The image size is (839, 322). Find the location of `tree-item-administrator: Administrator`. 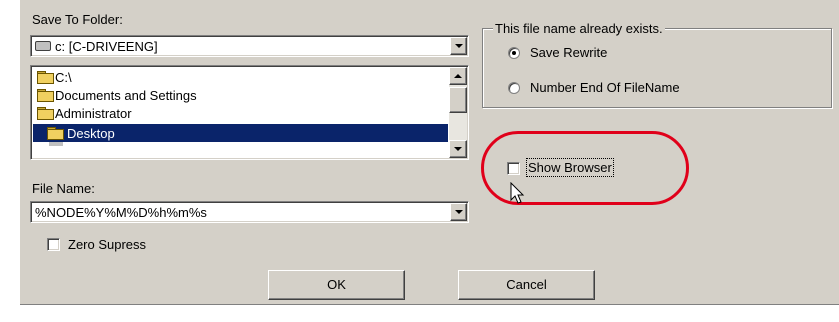

tree-item-administrator: Administrator is located at coordinates (240, 113).